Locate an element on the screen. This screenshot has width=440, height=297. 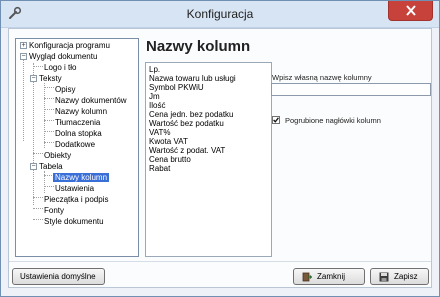
restore-defaults-button: Ustawienia domyślne is located at coordinates (58, 276).